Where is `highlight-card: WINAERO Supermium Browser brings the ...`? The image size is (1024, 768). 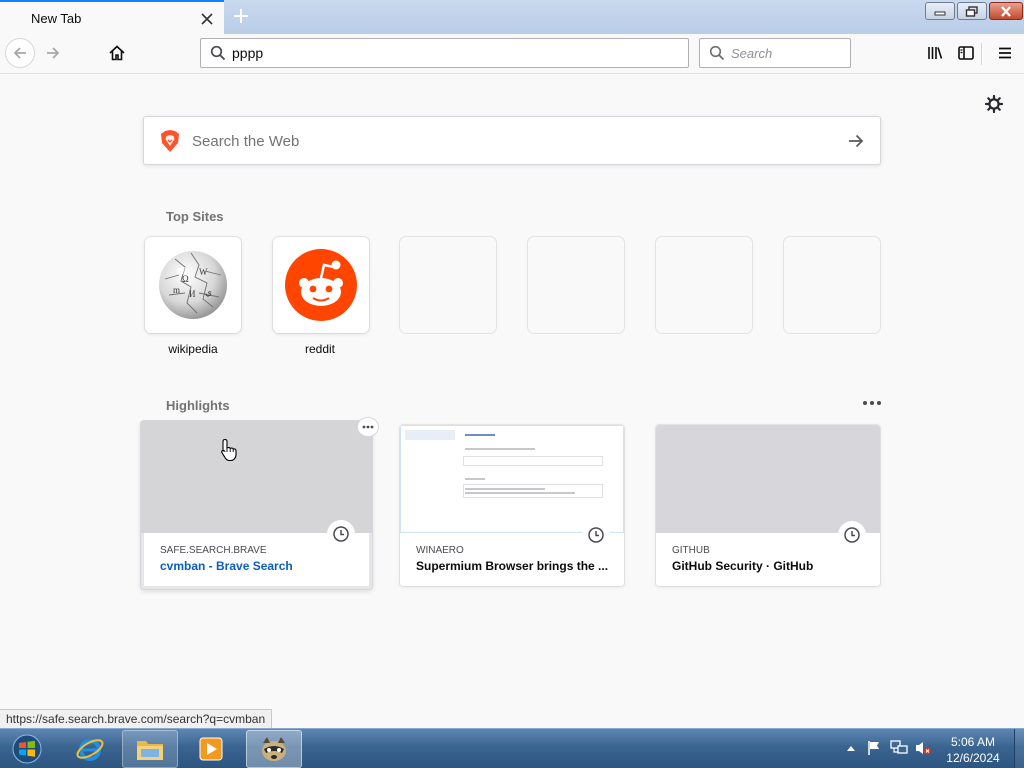
highlight-card: WINAERO Supermium Browser brings the ... is located at coordinates (512, 505).